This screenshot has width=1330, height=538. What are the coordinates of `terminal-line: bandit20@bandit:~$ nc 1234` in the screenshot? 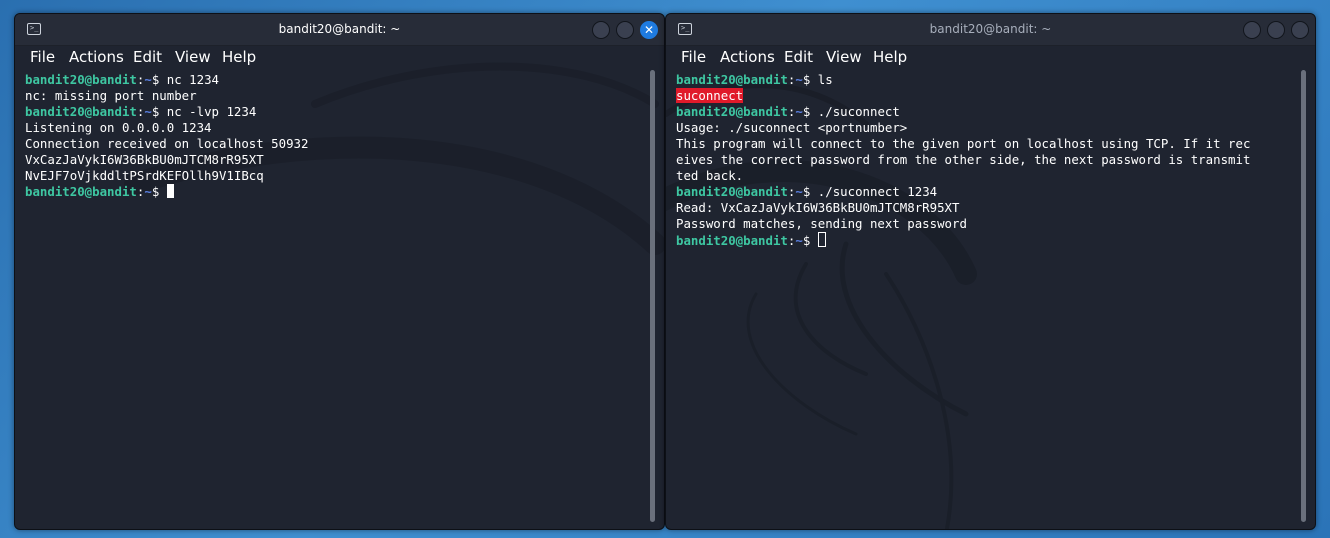 It's located at (122, 79).